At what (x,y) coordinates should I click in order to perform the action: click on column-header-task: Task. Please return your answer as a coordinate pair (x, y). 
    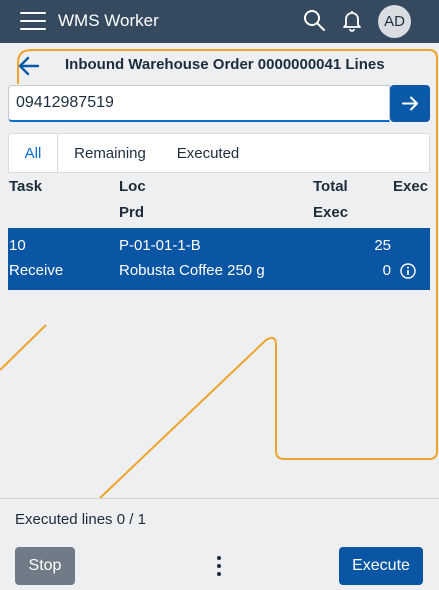
    Looking at the image, I should click on (25, 186).